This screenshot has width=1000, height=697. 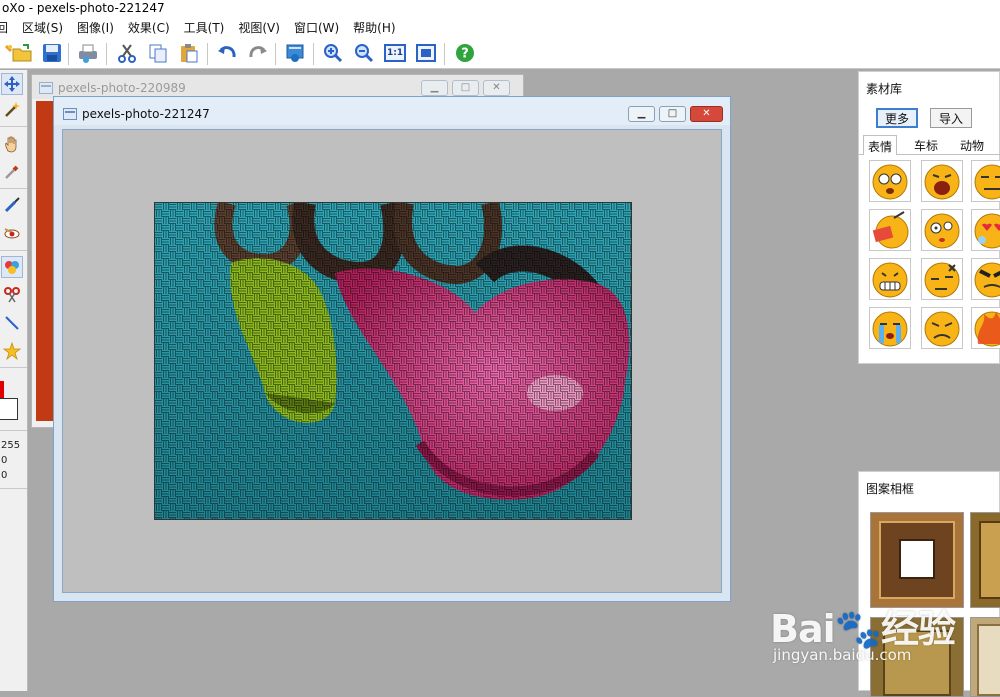 I want to click on fit-window-button, so click(x=426, y=53).